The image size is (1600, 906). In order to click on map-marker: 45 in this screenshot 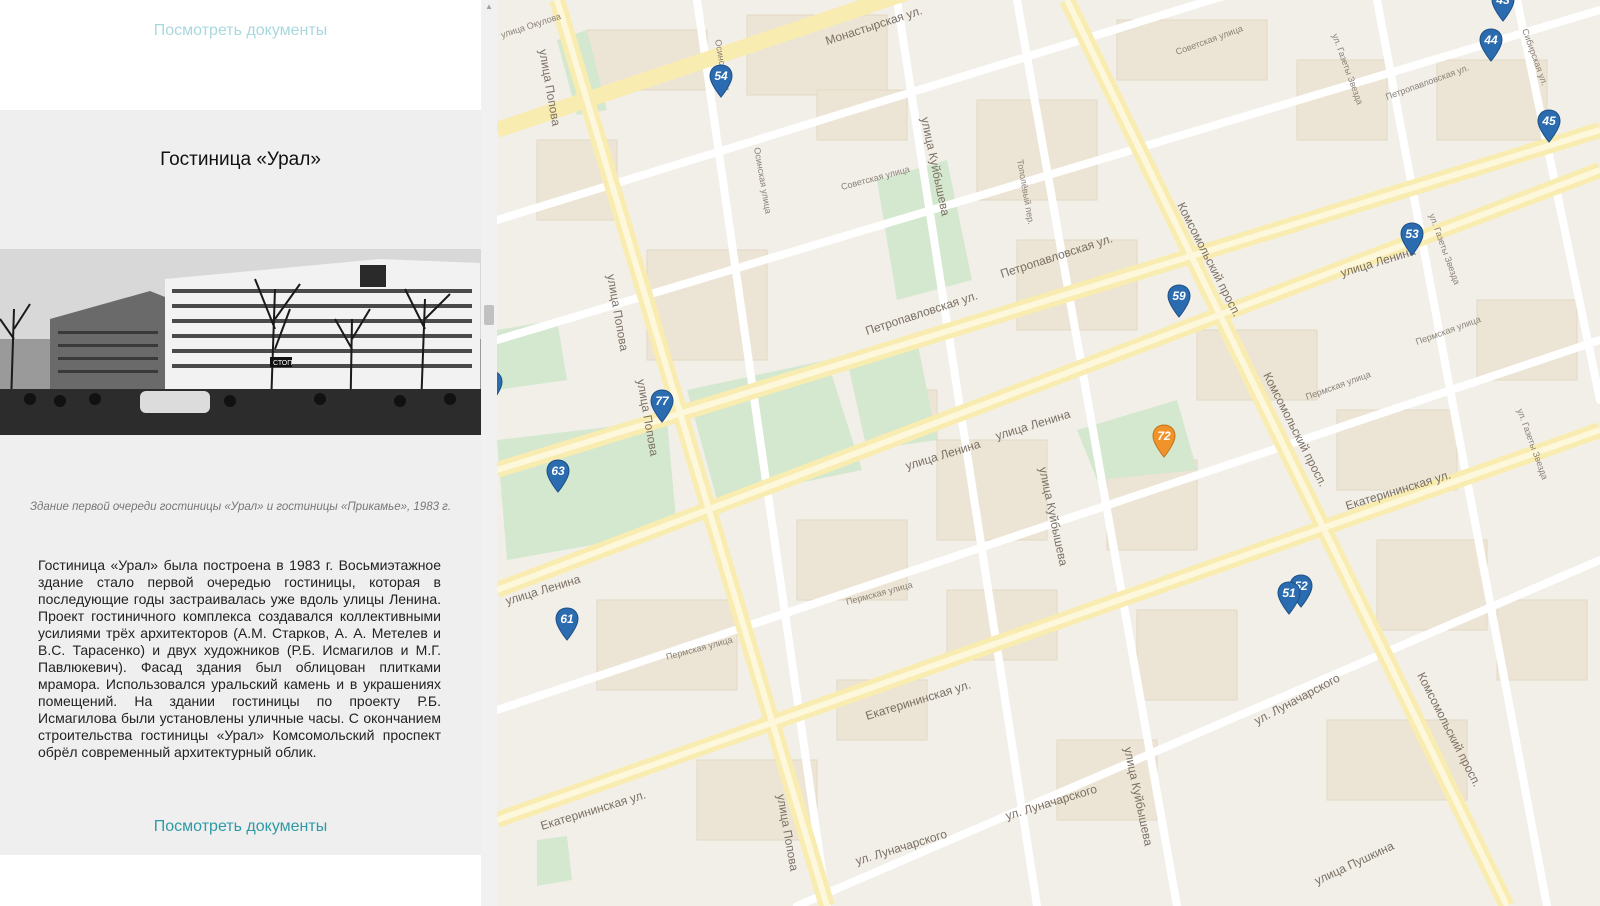, I will do `click(1549, 126)`.